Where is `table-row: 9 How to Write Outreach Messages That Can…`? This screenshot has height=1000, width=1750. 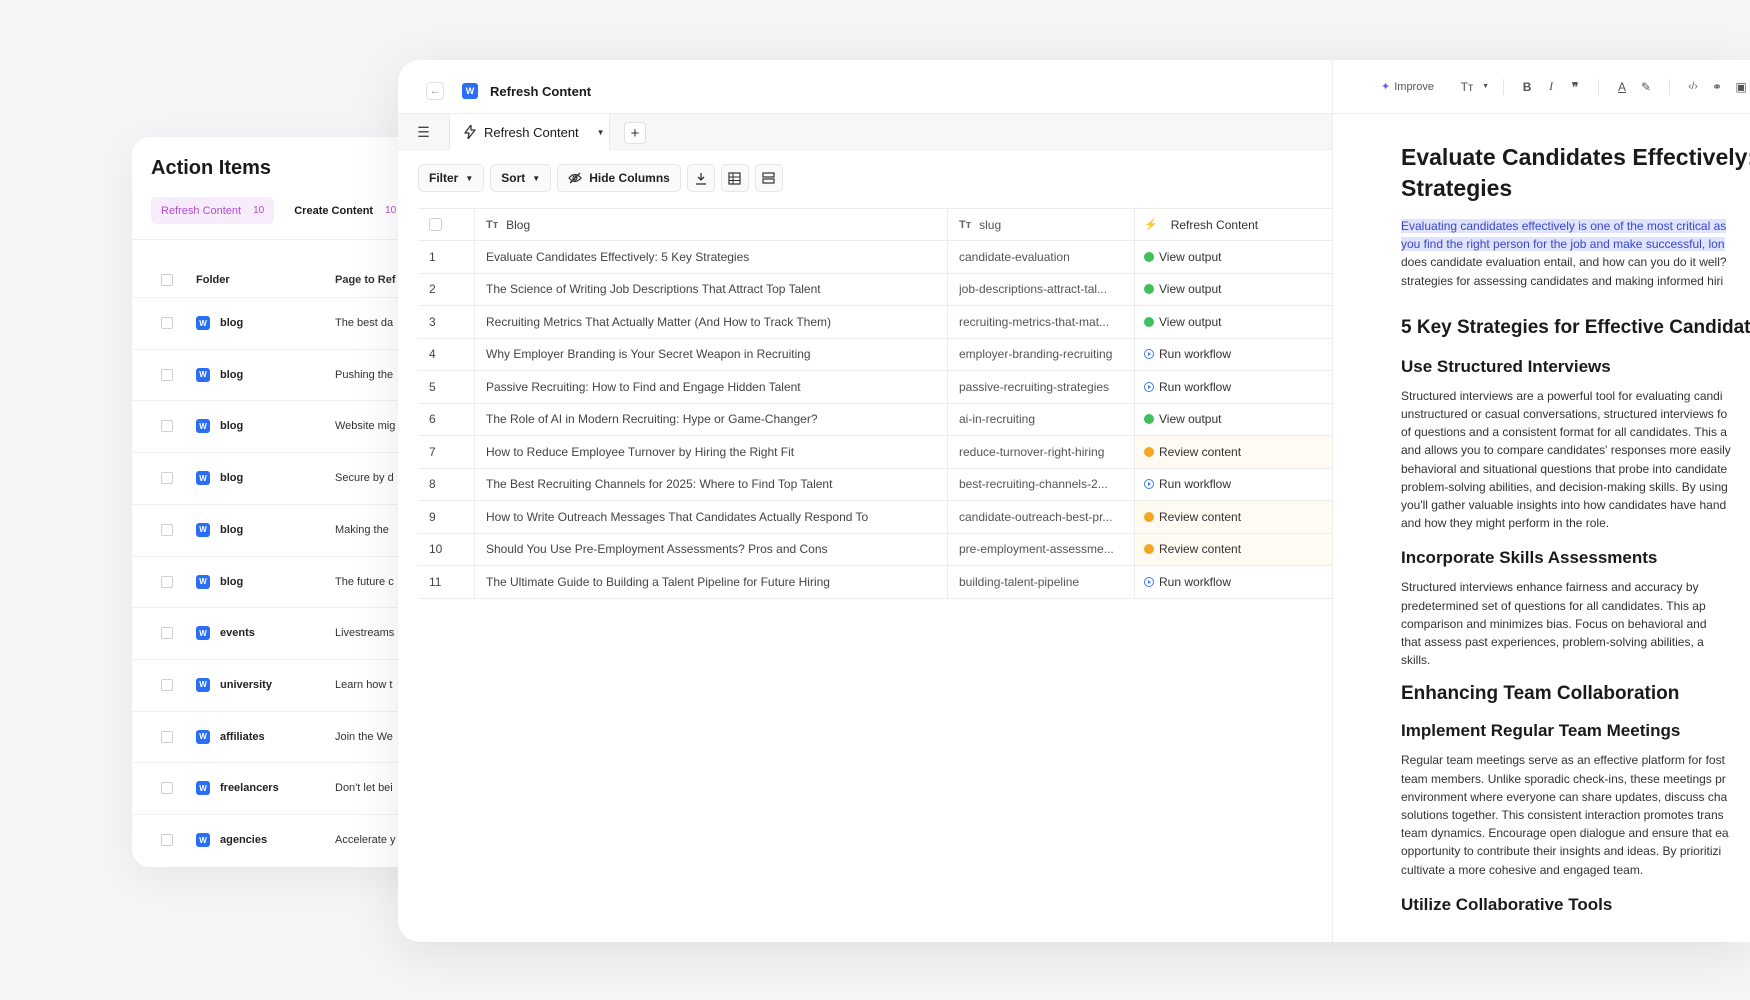
table-row: 9 How to Write Outreach Messages That Can… is located at coordinates (875, 517).